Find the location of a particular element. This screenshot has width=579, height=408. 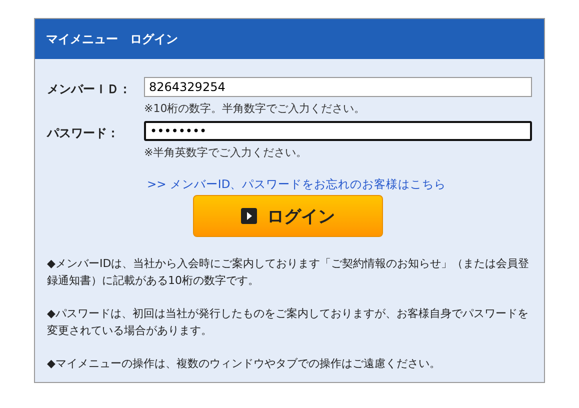

field-label: メンバーＩＤ： is located at coordinates (89, 89).